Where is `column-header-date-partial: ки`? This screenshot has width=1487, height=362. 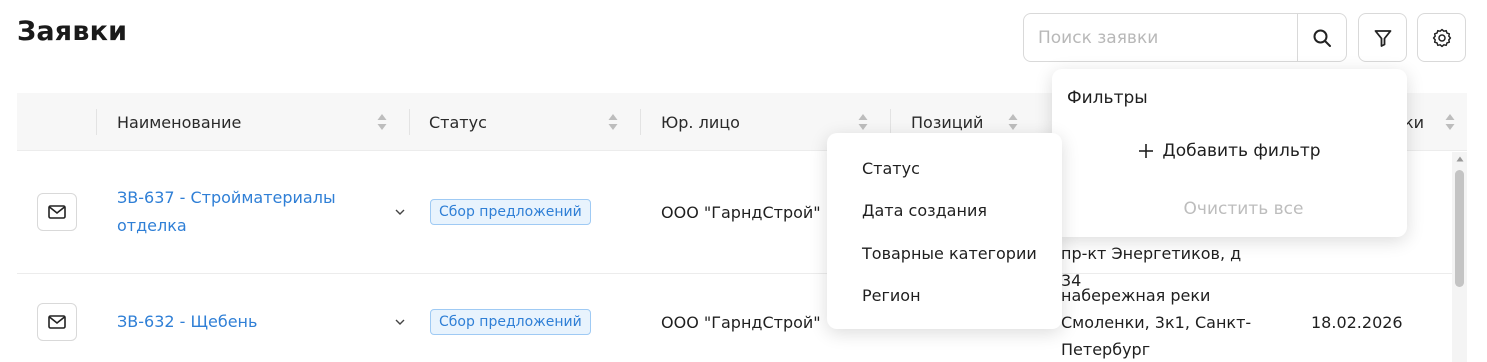
column-header-date-partial: ки is located at coordinates (1414, 122).